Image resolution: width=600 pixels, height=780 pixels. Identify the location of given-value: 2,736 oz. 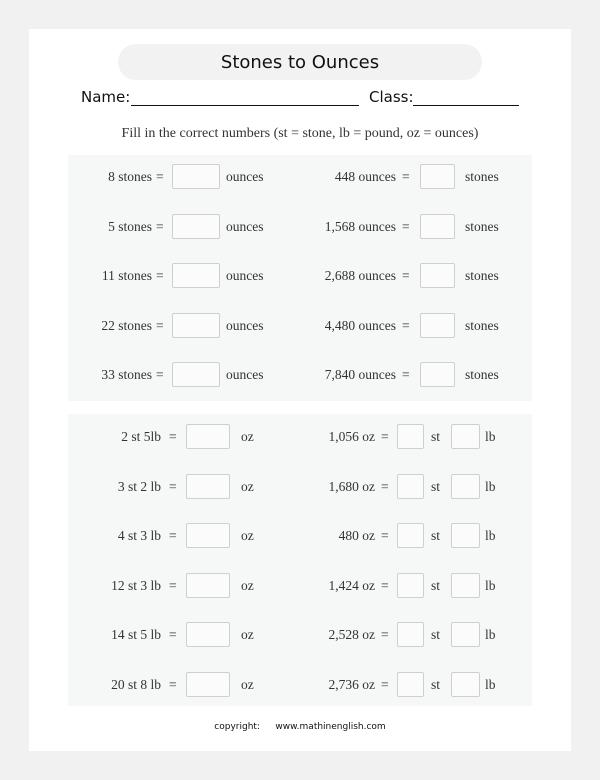
(352, 684).